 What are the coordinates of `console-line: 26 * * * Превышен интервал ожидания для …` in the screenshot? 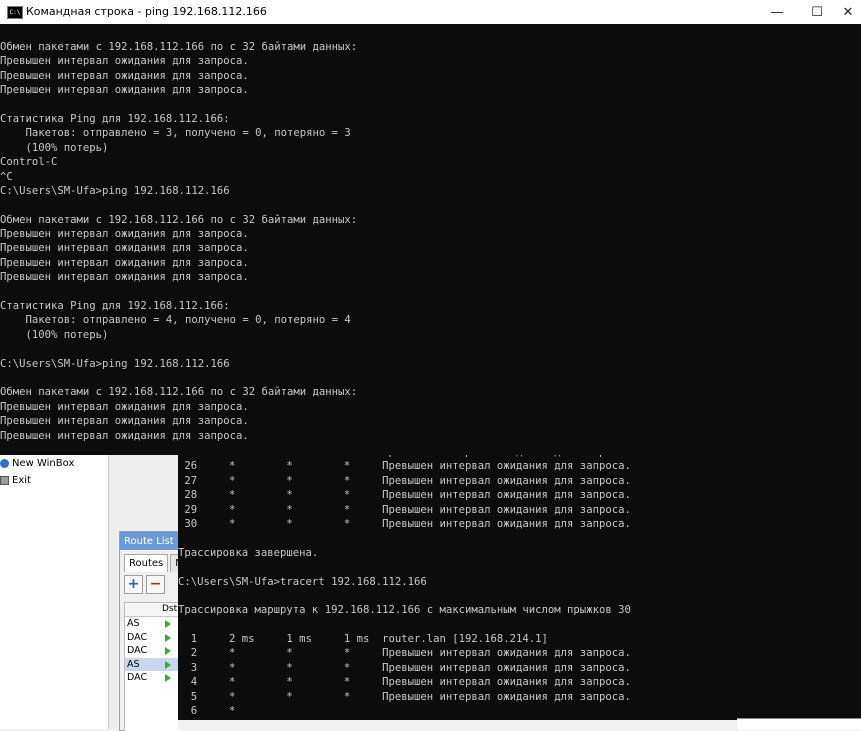 It's located at (404, 466).